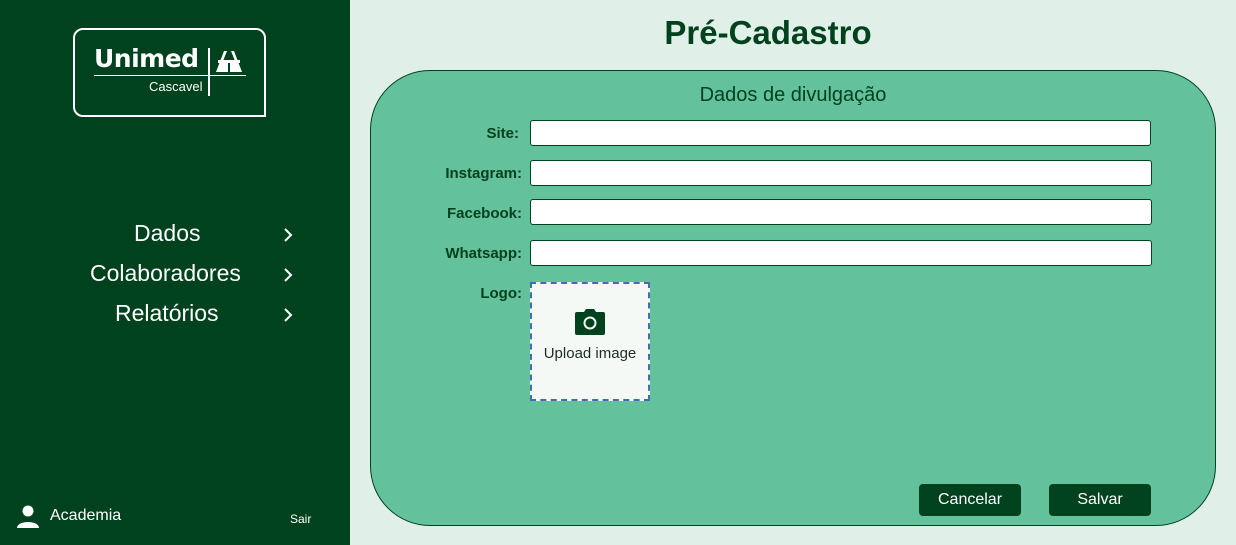  What do you see at coordinates (1100, 500) in the screenshot?
I see `save-button: Salvar` at bounding box center [1100, 500].